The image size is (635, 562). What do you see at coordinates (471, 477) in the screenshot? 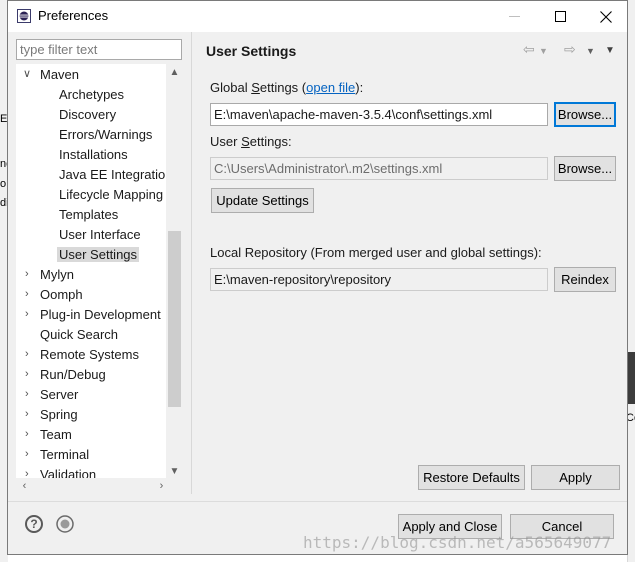
I see `restore-defaults-button: Restore Defaults` at bounding box center [471, 477].